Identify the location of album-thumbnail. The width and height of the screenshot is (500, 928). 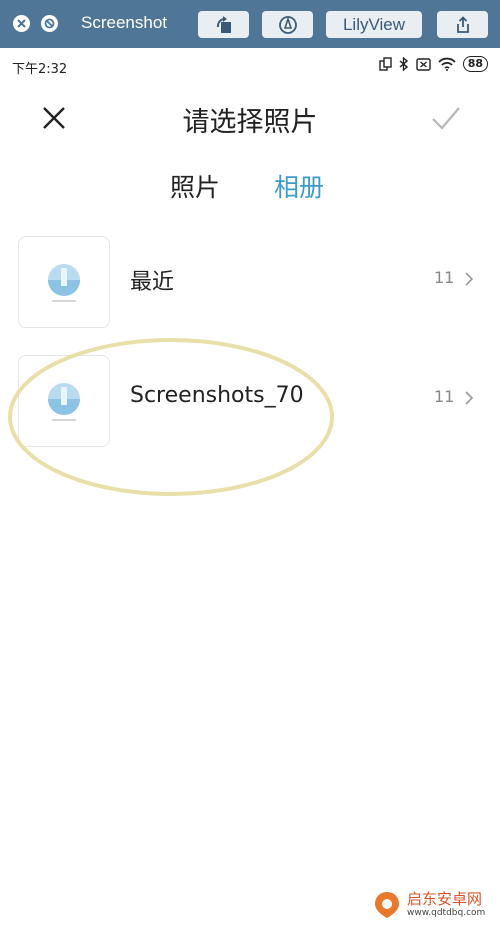
(64, 282).